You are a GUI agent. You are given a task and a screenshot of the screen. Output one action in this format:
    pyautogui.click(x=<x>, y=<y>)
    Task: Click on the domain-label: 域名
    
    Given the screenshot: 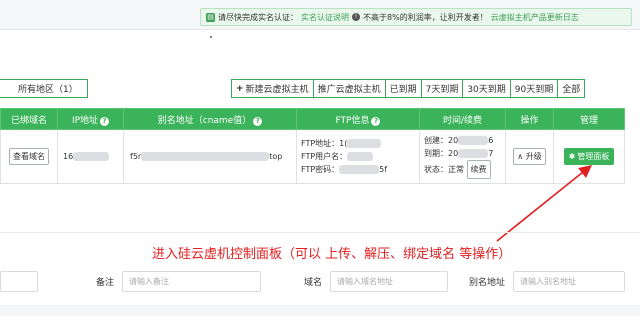 What is the action you would take?
    pyautogui.click(x=313, y=283)
    